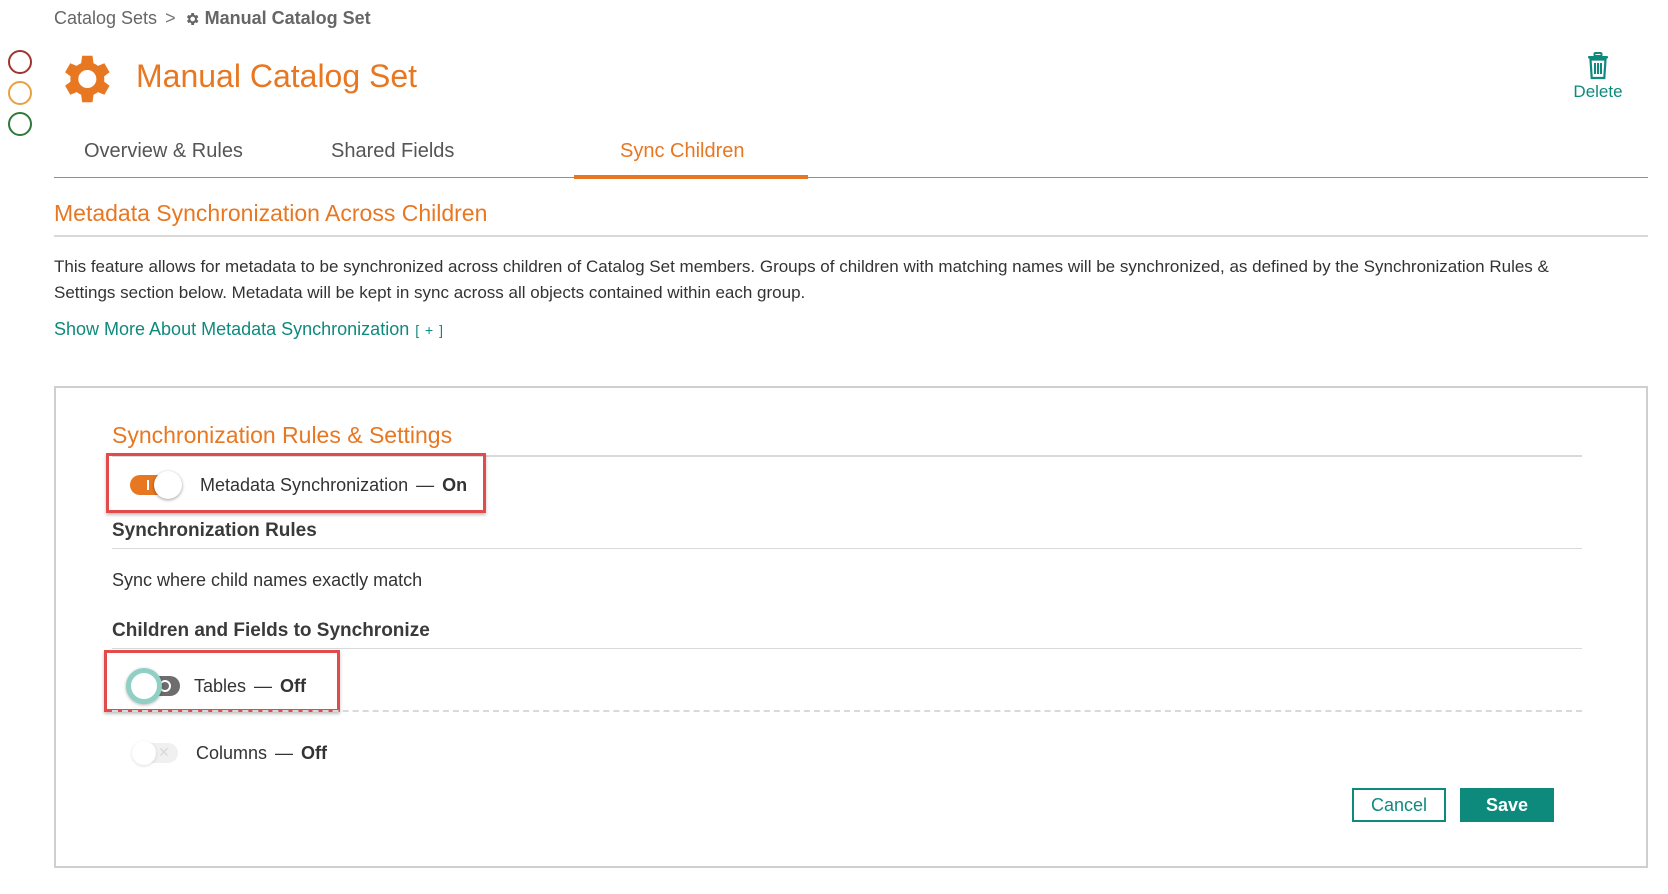  What do you see at coordinates (277, 76) in the screenshot?
I see `page-title: Manual Catalog Set` at bounding box center [277, 76].